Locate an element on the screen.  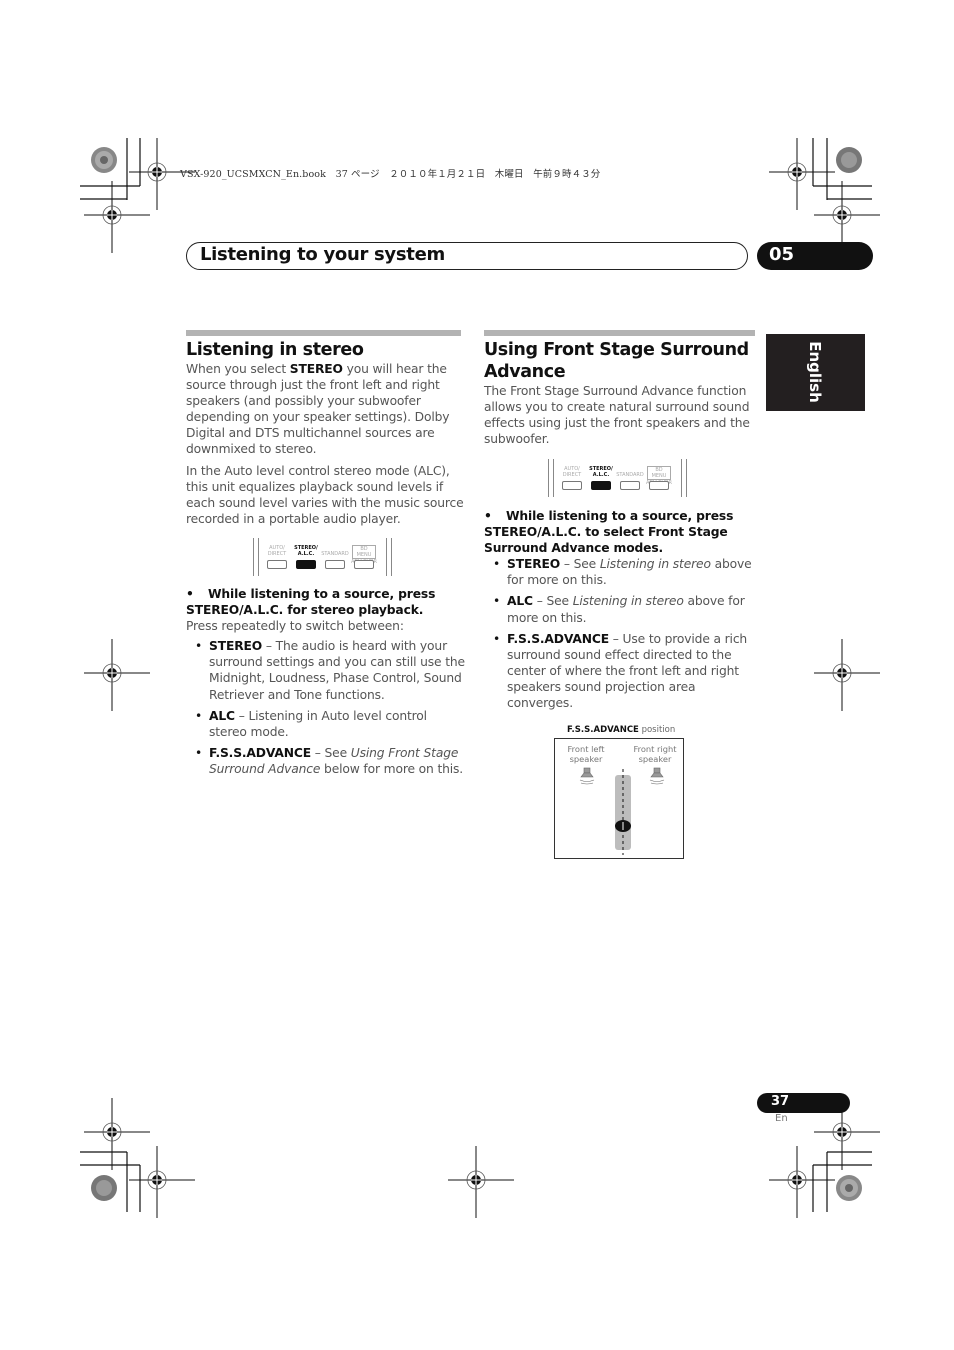
chapter-title: Listening to your system is located at coordinates (322, 254).